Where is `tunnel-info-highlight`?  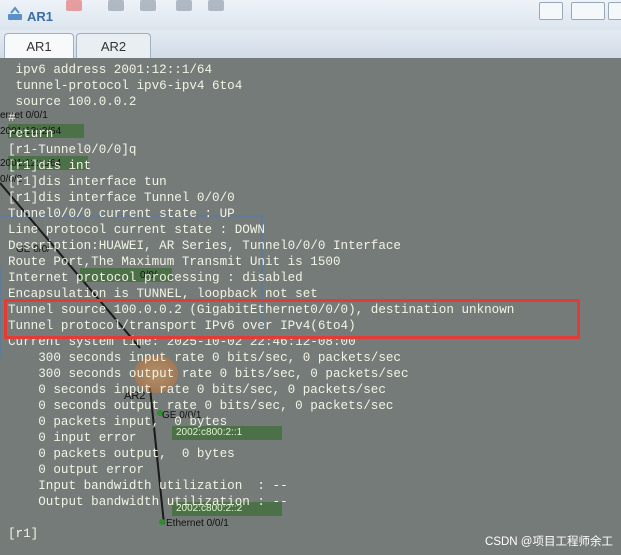 tunnel-info-highlight is located at coordinates (292, 319).